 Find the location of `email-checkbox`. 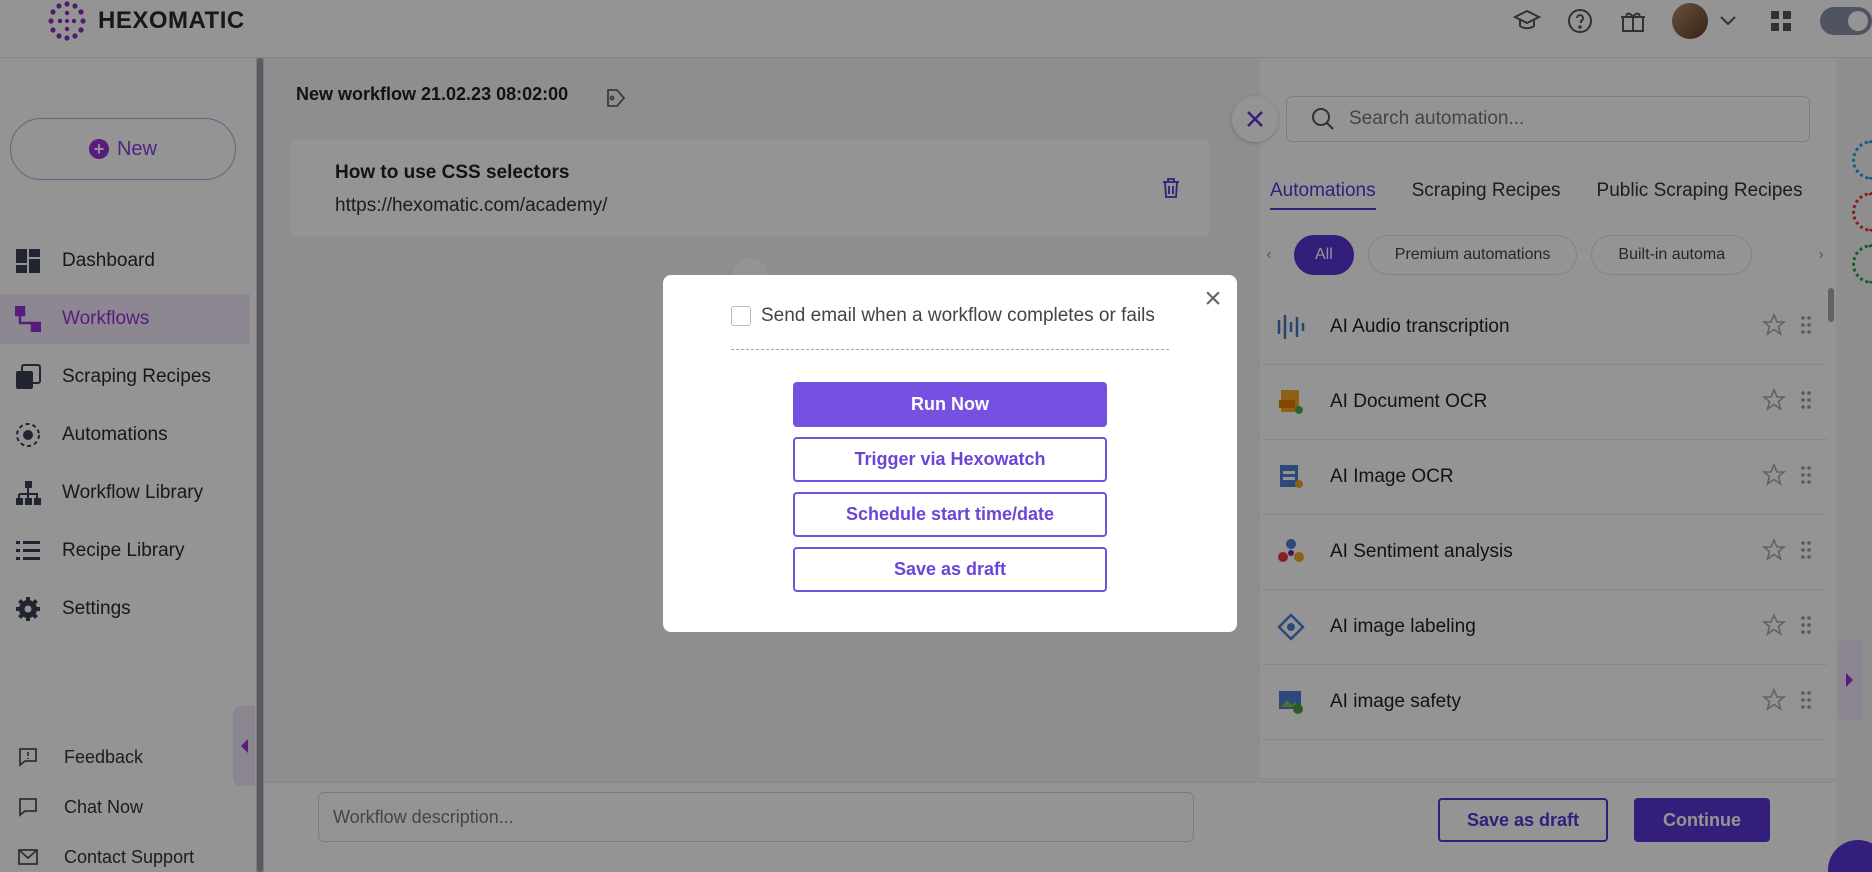

email-checkbox is located at coordinates (741, 316).